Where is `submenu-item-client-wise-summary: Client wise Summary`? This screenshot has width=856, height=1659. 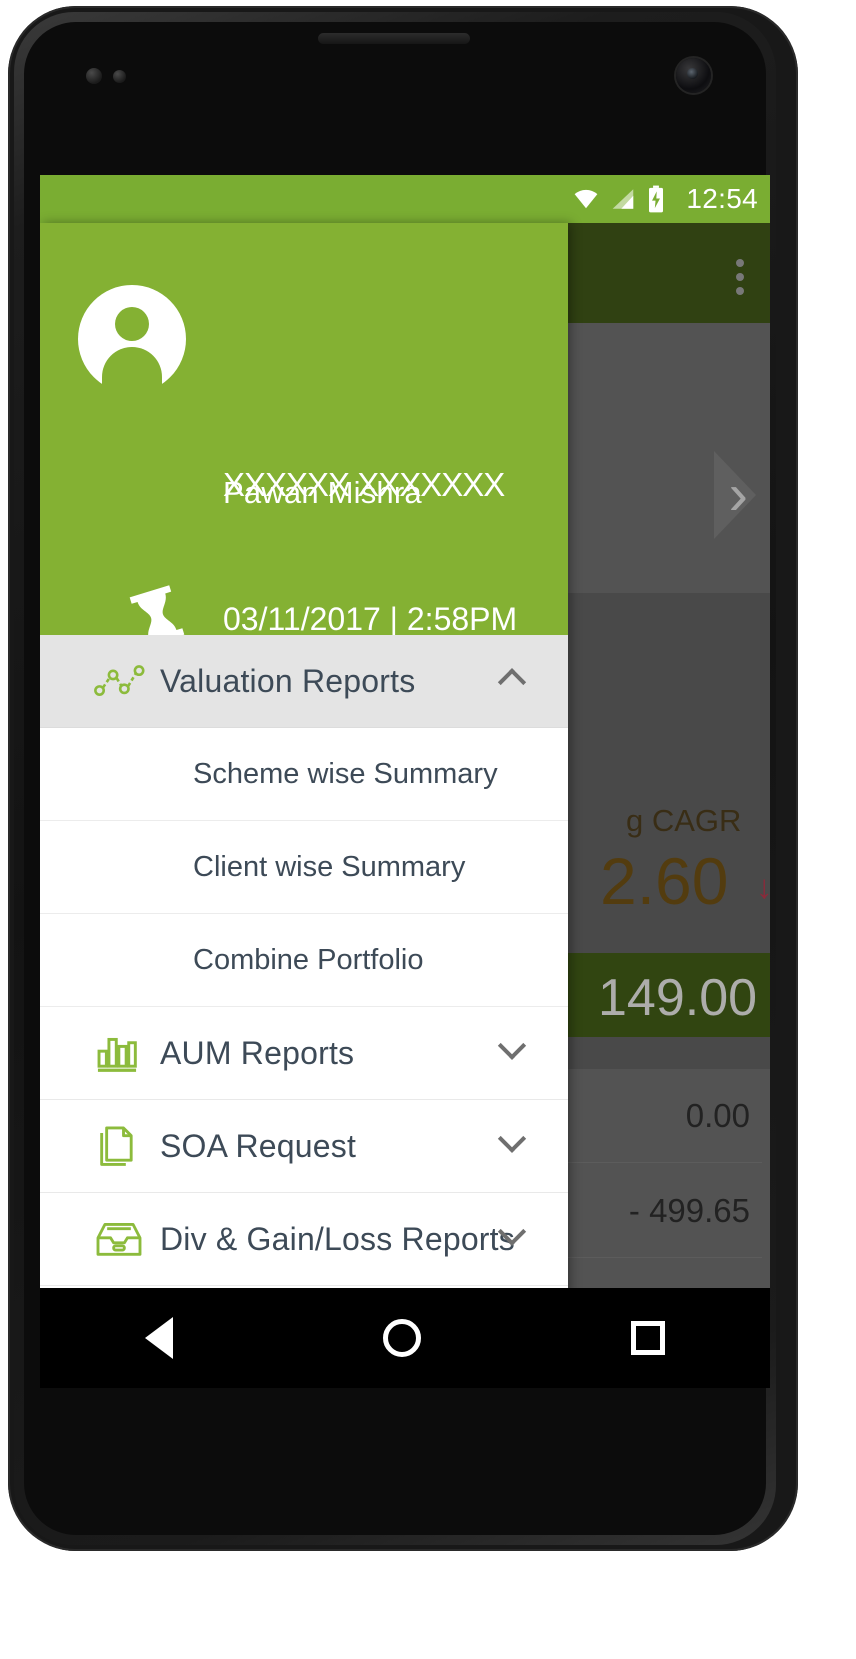
submenu-item-client-wise-summary: Client wise Summary is located at coordinates (304, 867).